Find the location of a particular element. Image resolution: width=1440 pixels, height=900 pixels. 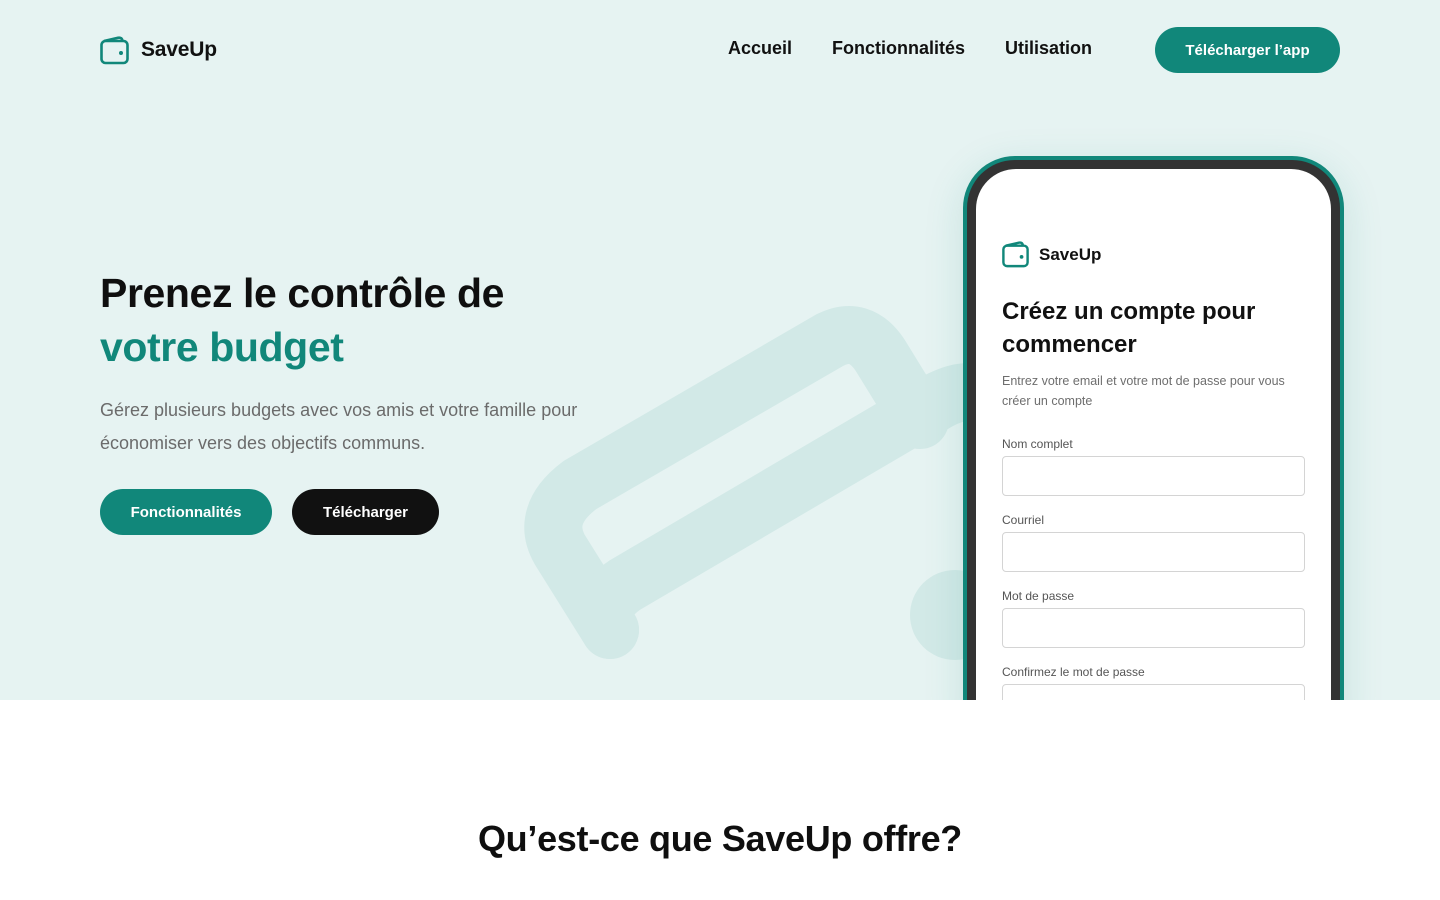

main-nav: Accueil Fonctionnalités Utilisation is located at coordinates (910, 48).